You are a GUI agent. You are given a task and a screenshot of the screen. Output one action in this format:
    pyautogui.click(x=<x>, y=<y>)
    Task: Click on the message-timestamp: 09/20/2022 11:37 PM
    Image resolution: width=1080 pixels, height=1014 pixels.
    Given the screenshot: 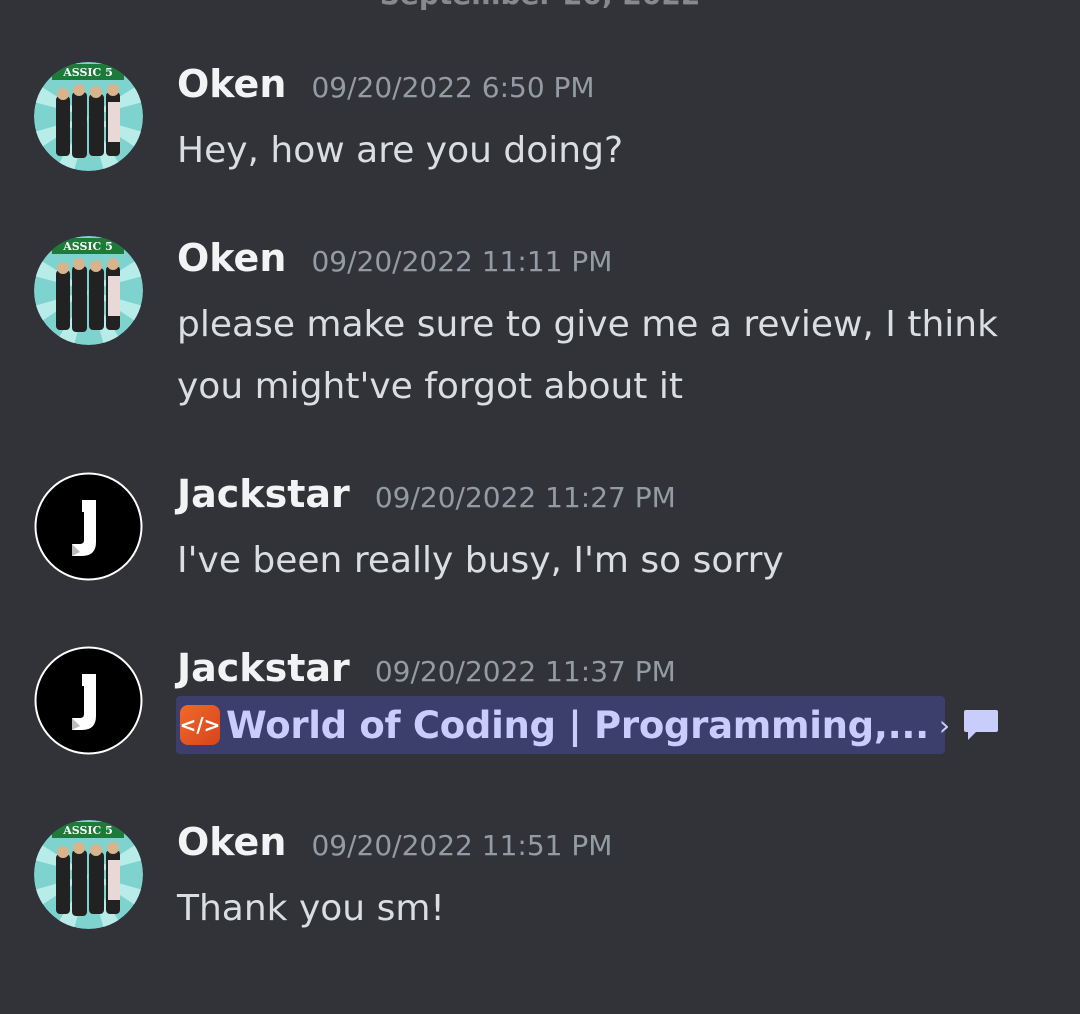 What is the action you would take?
    pyautogui.click(x=525, y=671)
    